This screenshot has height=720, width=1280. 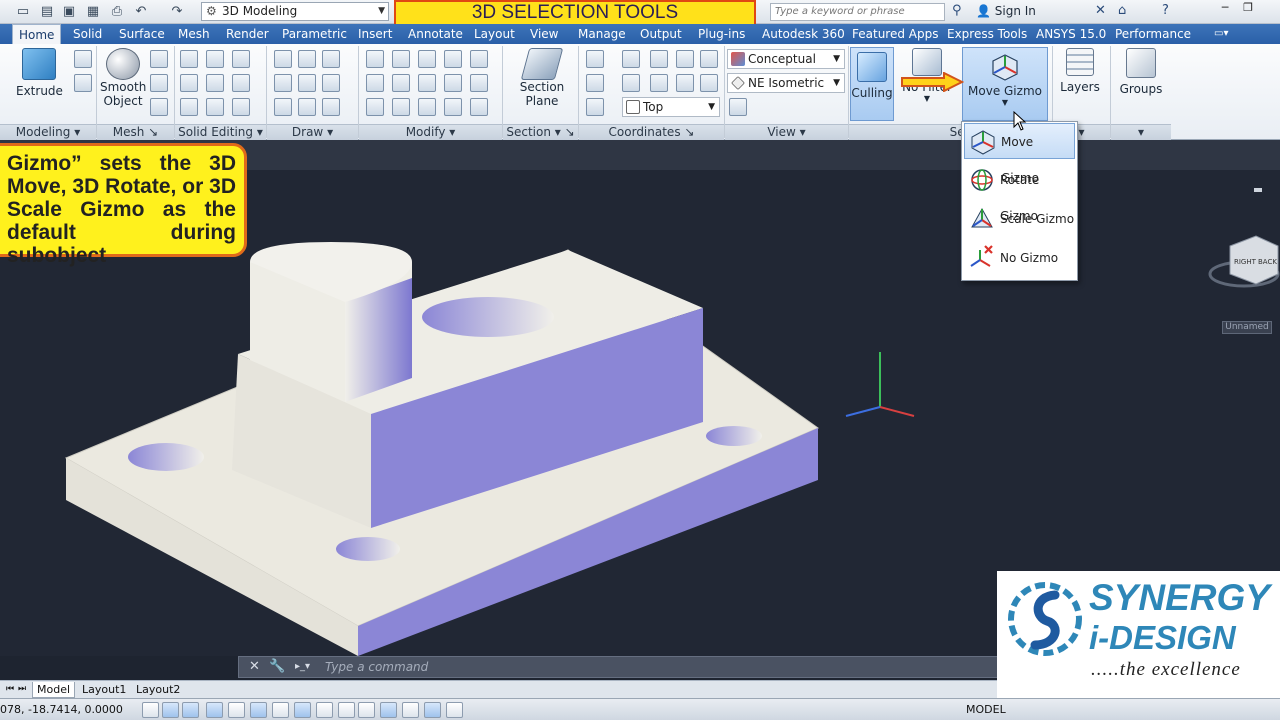 I want to click on print-icon: ⎙, so click(x=117, y=12).